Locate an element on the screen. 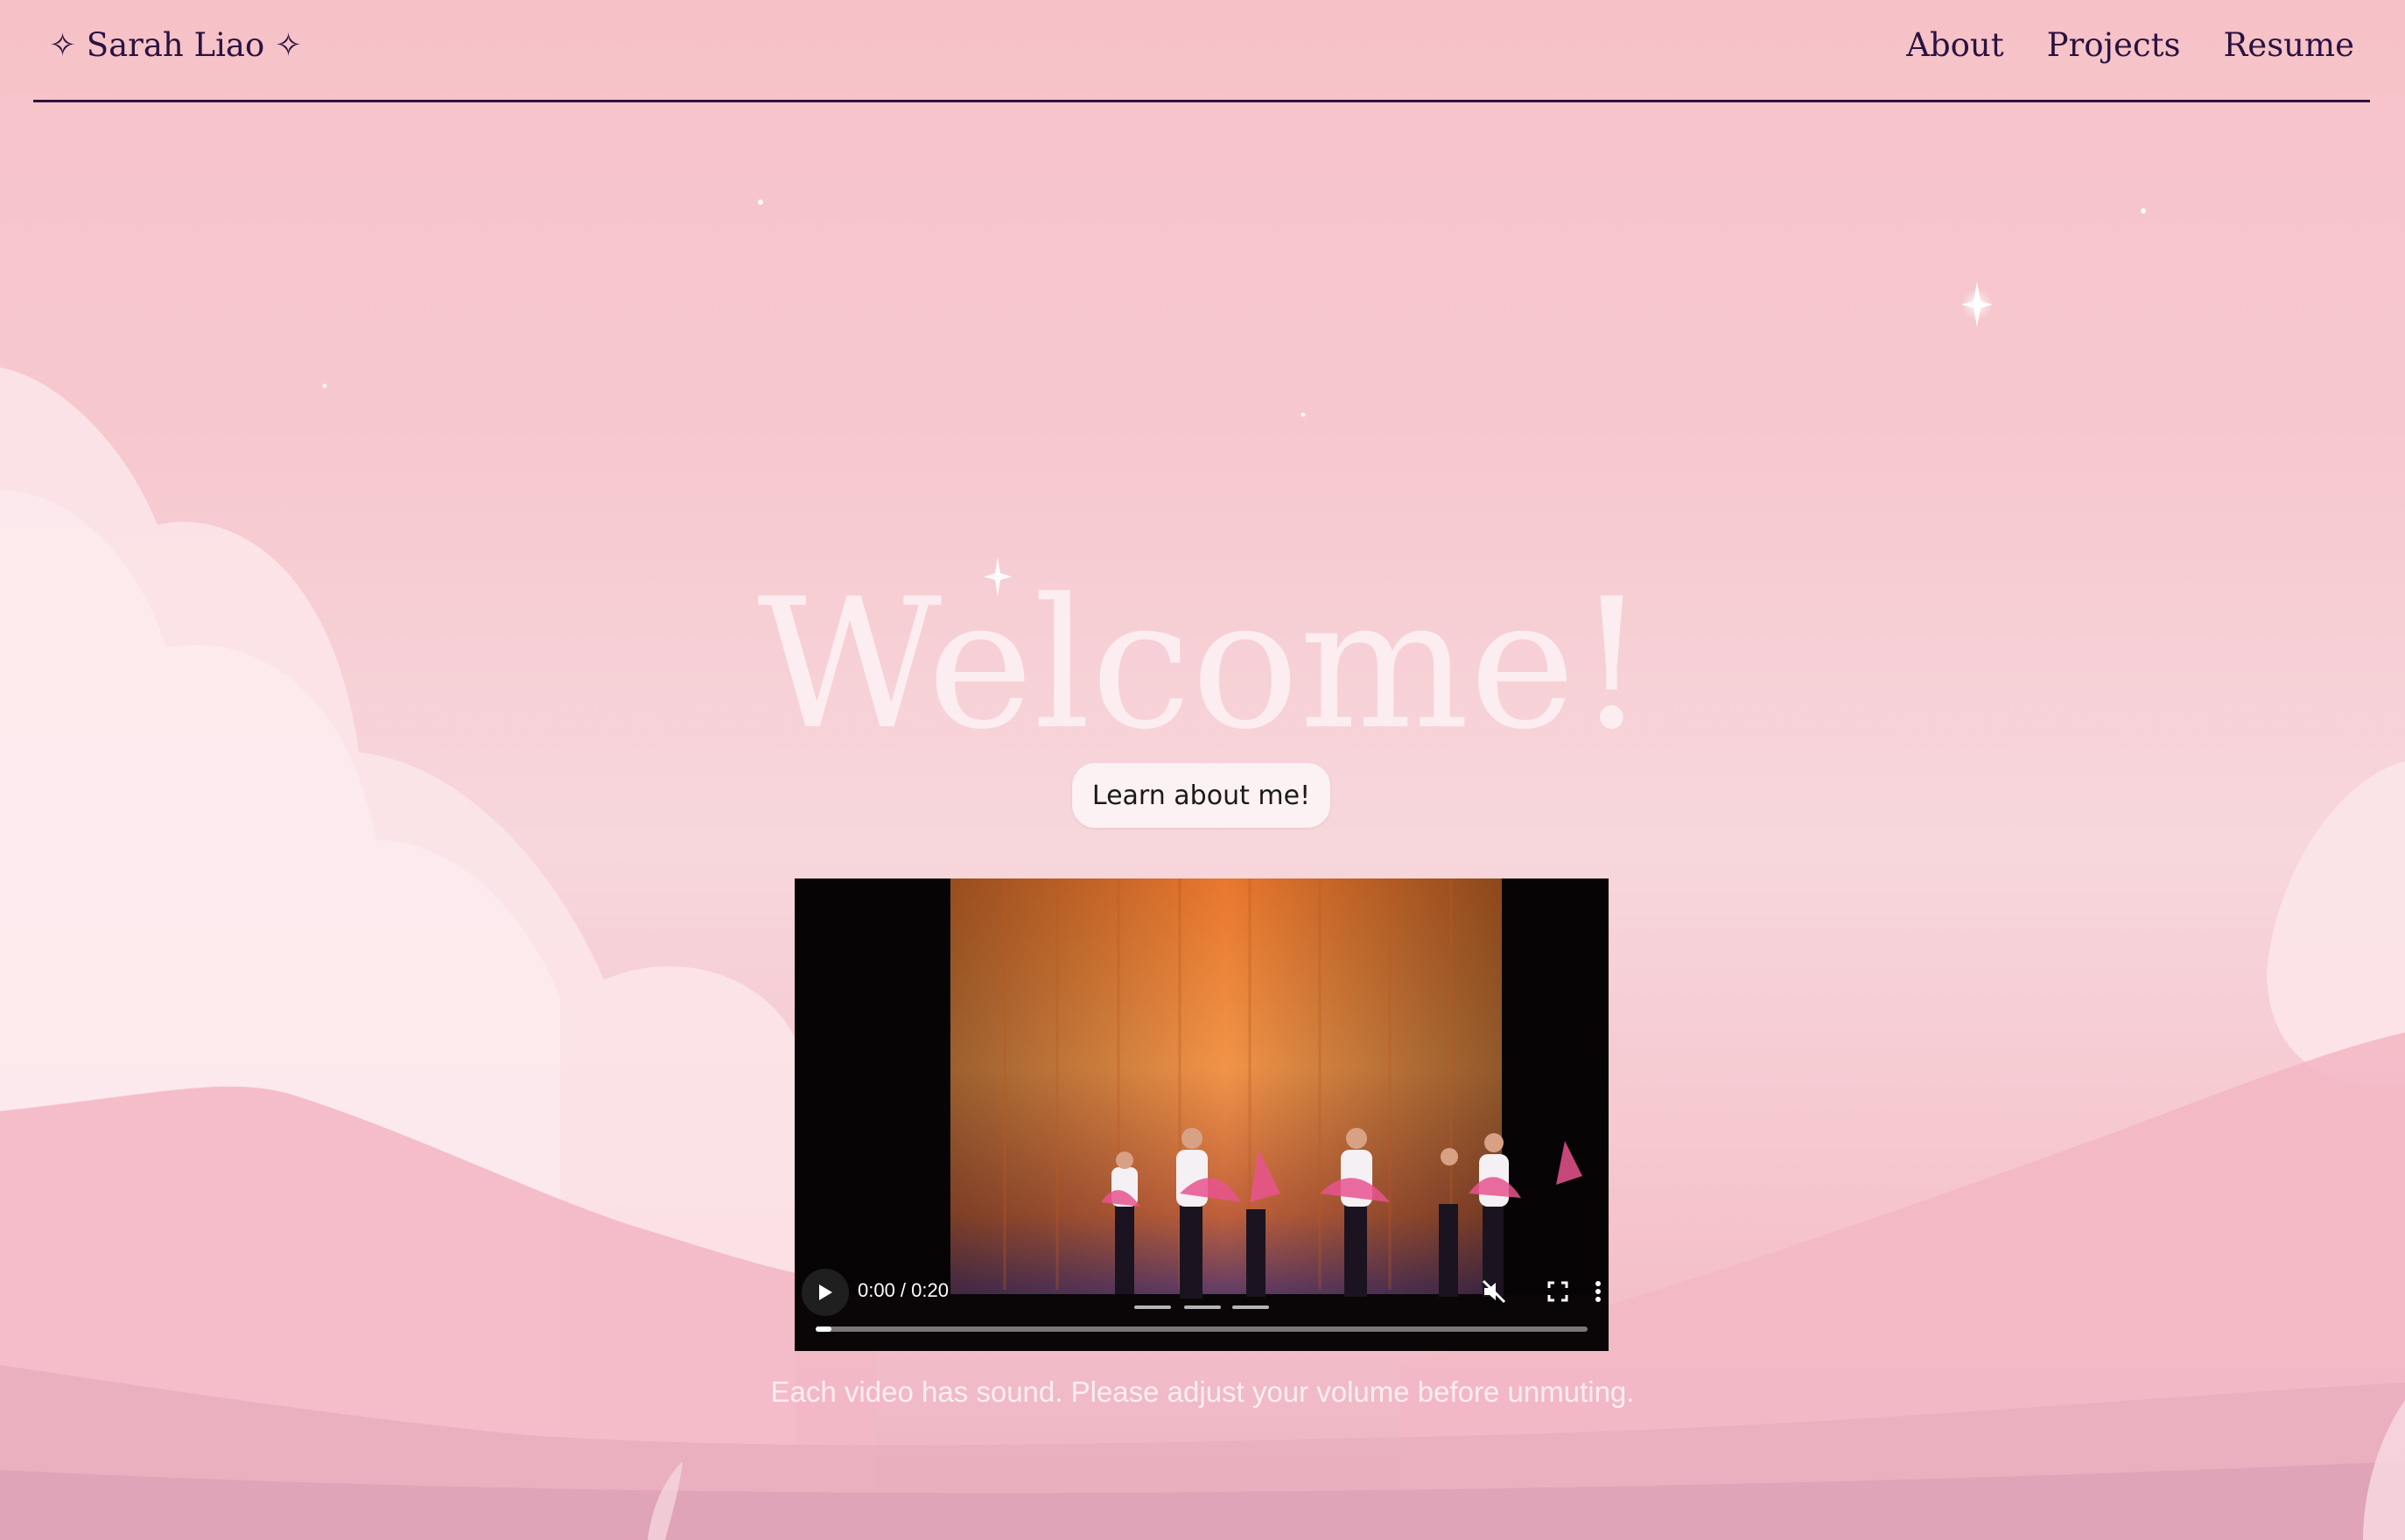  more-options-icon is located at coordinates (1599, 1291).